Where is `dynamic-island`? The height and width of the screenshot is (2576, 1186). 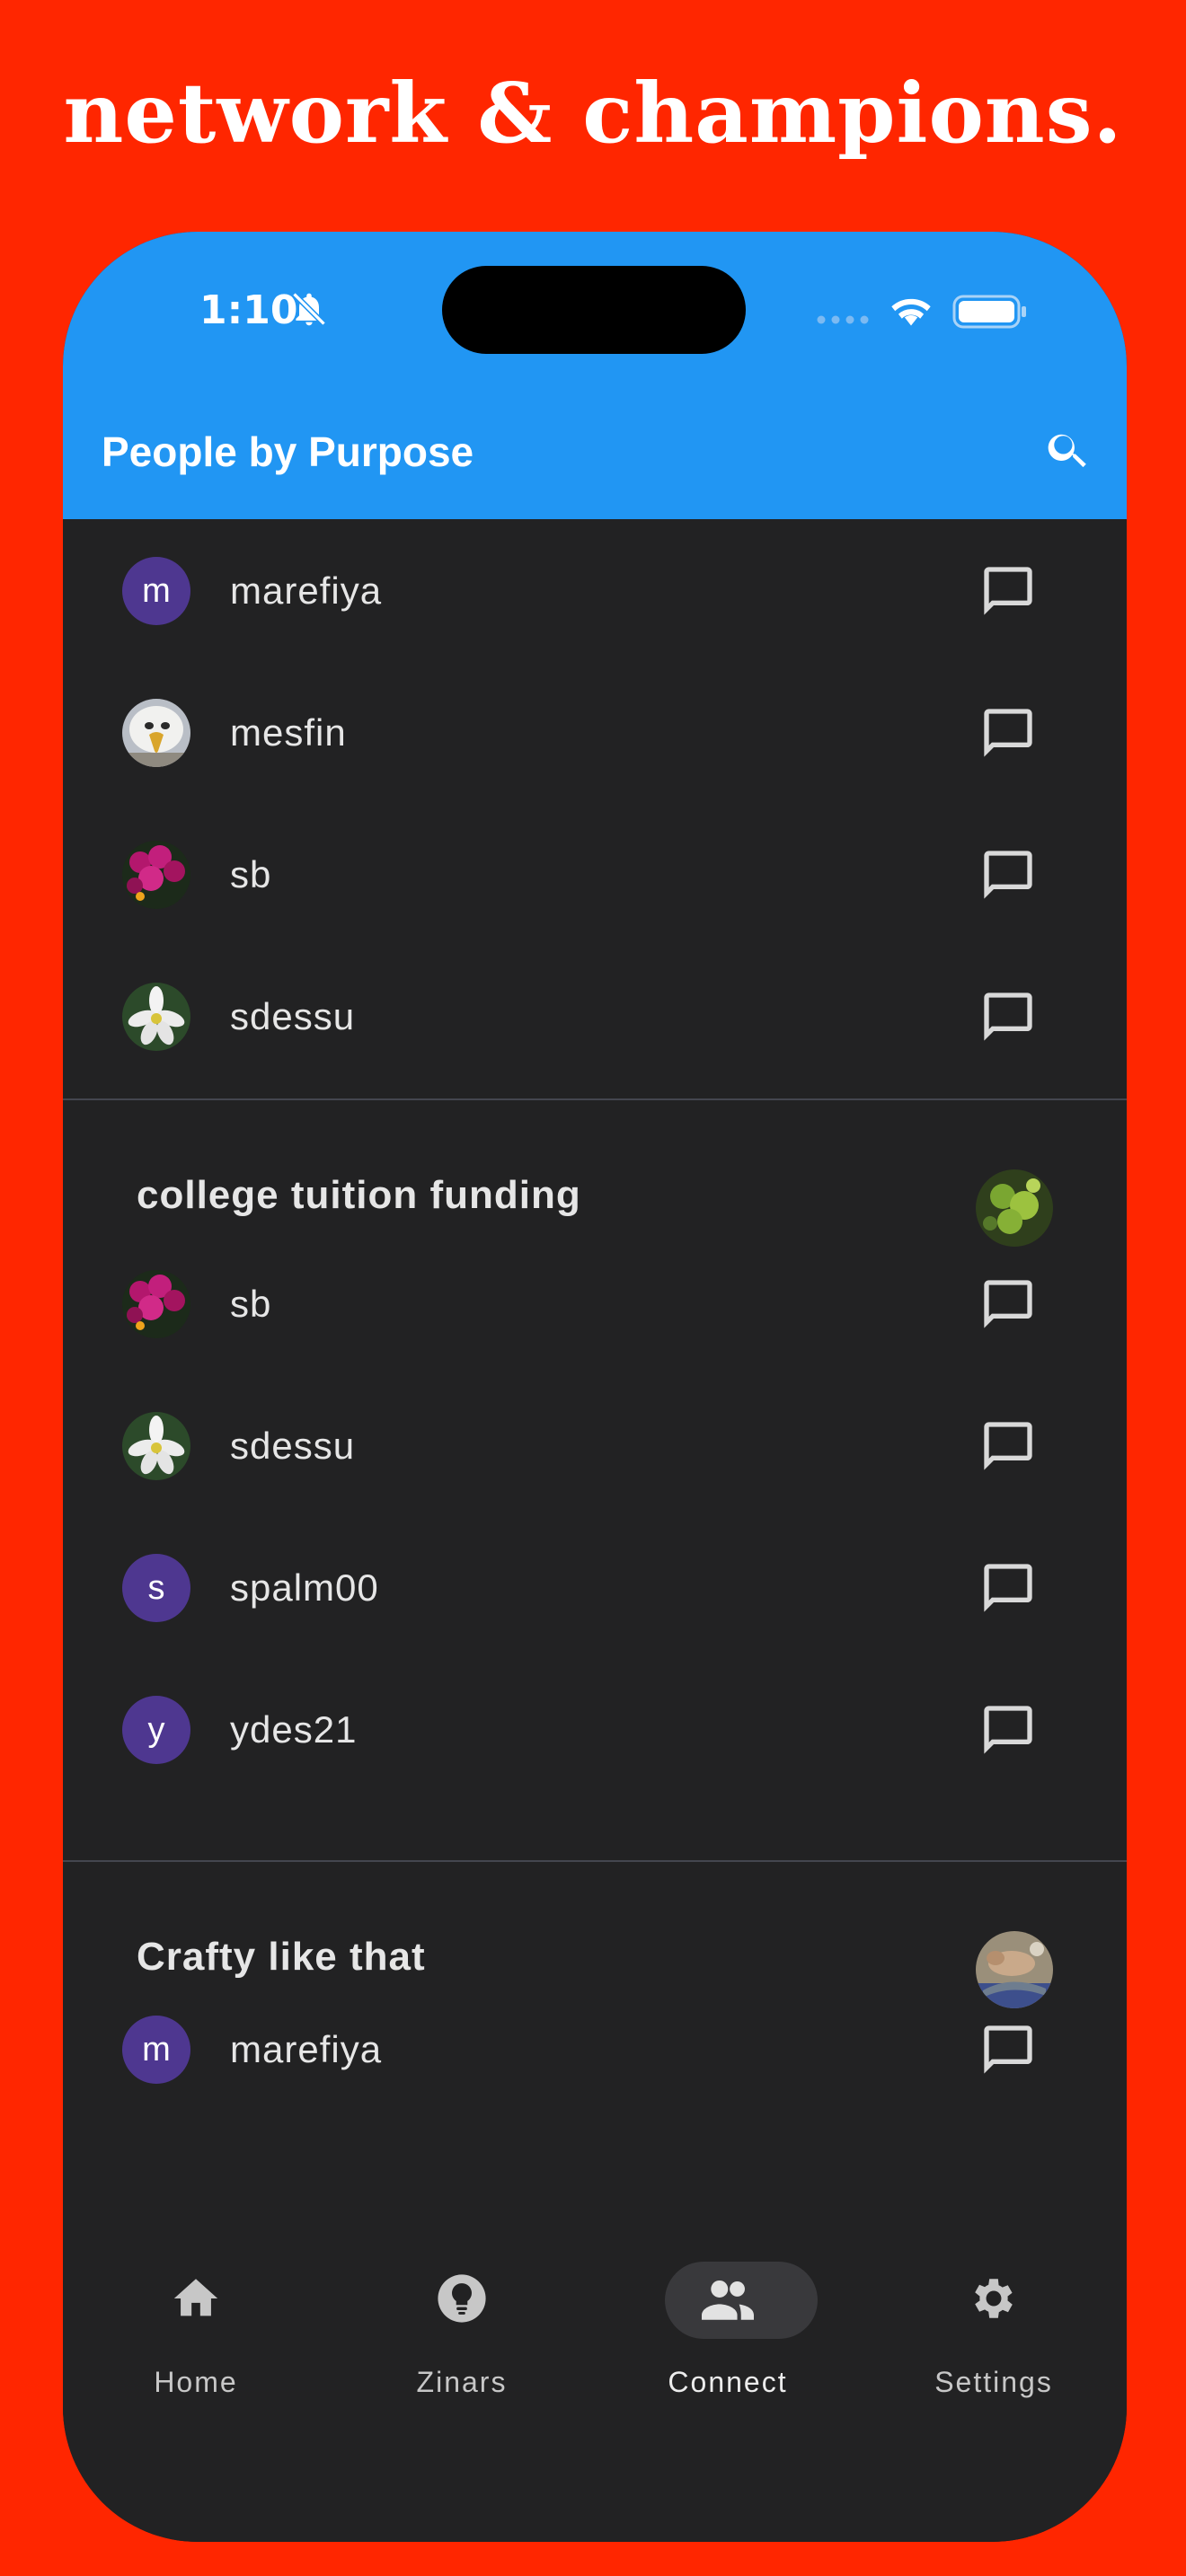 dynamic-island is located at coordinates (594, 310).